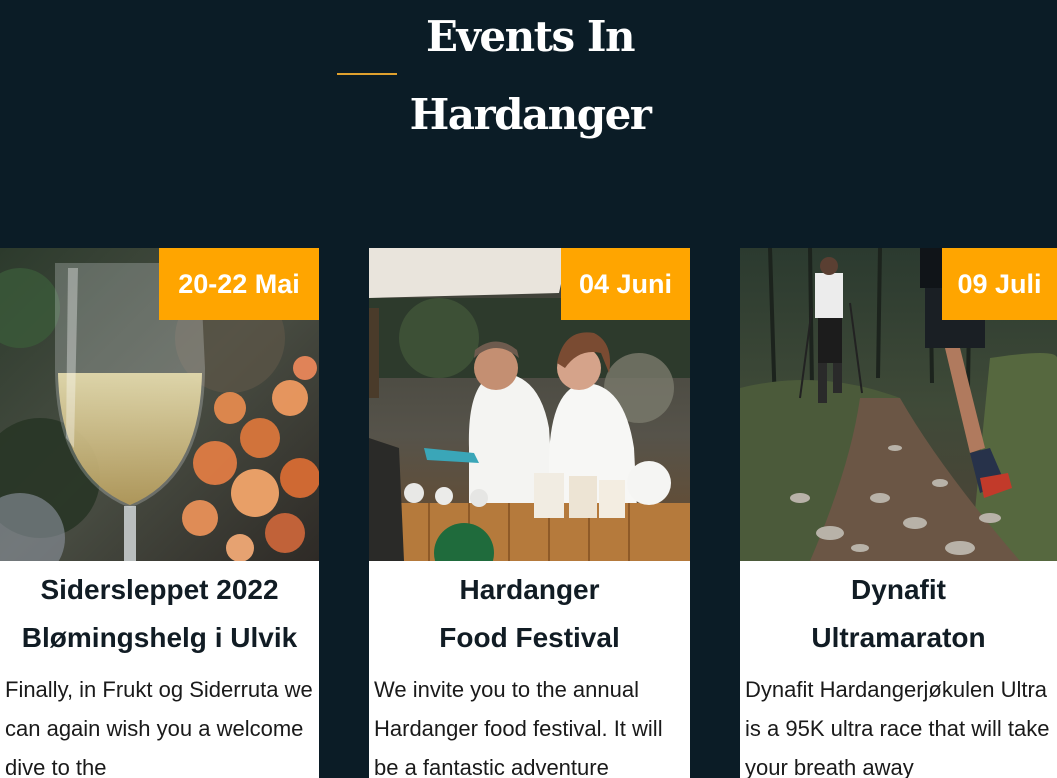 This screenshot has height=778, width=1057. Describe the element at coordinates (898, 638) in the screenshot. I see `event-title-line-2: Ultramaraton` at that location.